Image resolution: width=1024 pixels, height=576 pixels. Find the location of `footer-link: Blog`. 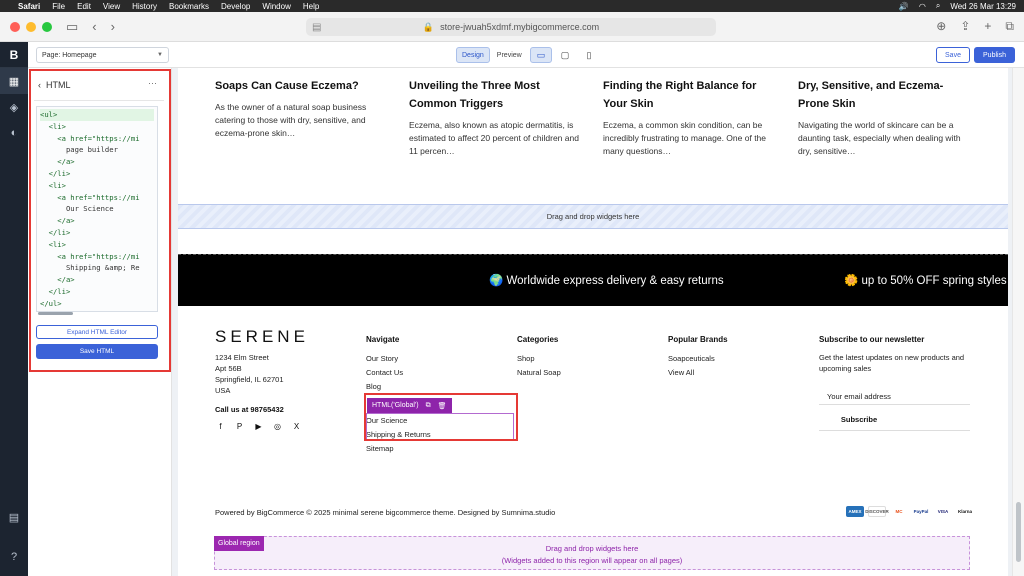

footer-link: Blog is located at coordinates (384, 387).